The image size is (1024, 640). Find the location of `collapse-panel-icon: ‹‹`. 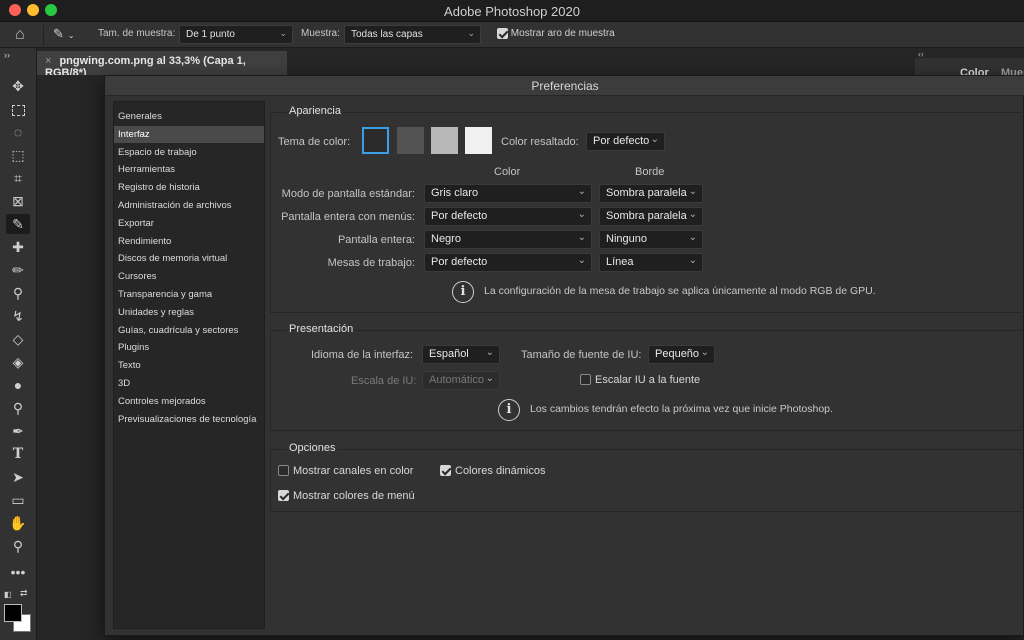

collapse-panel-icon: ‹‹ is located at coordinates (921, 54).